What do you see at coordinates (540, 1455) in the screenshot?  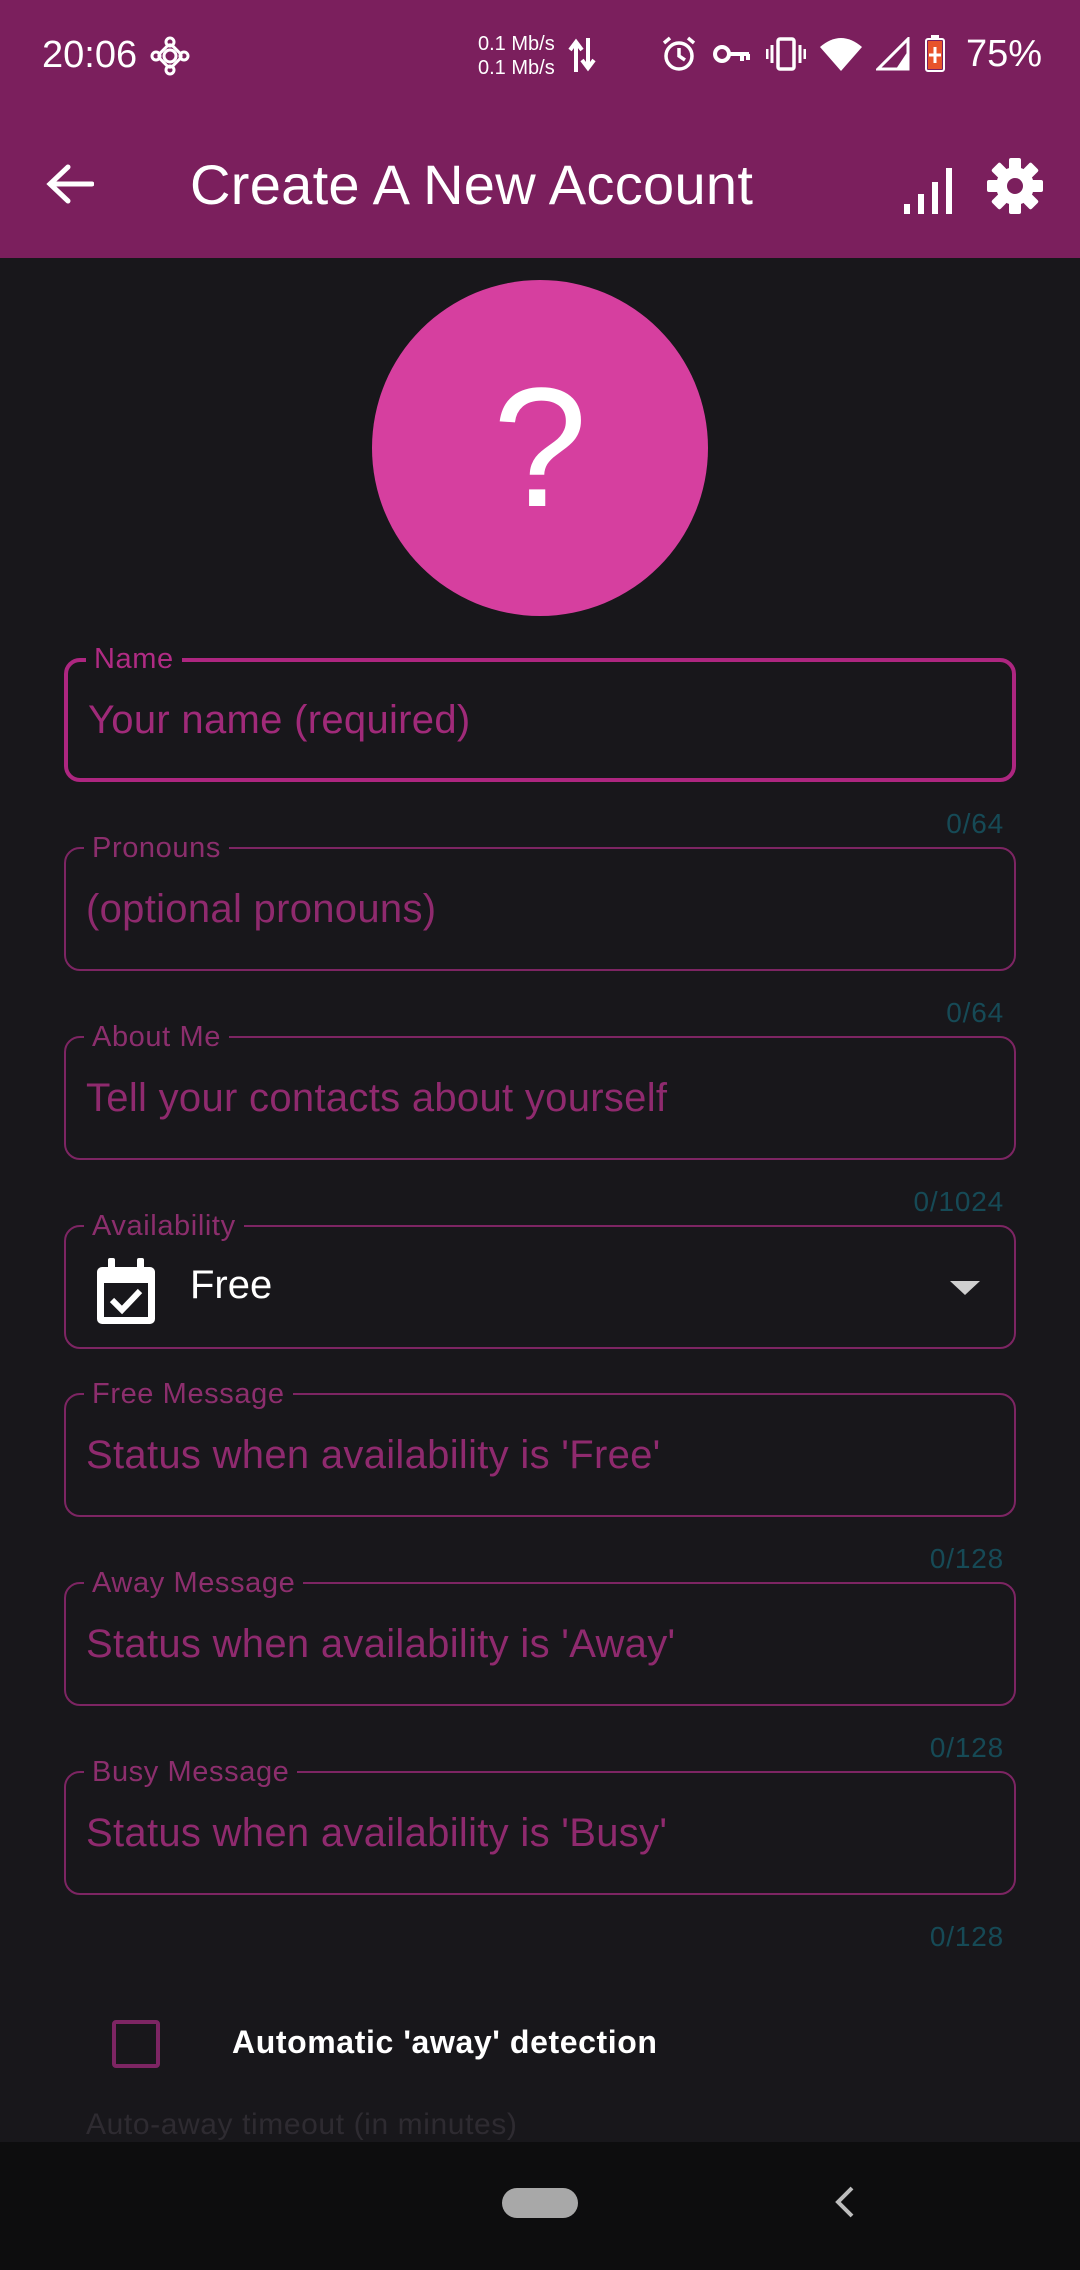 I see `free-message-input` at bounding box center [540, 1455].